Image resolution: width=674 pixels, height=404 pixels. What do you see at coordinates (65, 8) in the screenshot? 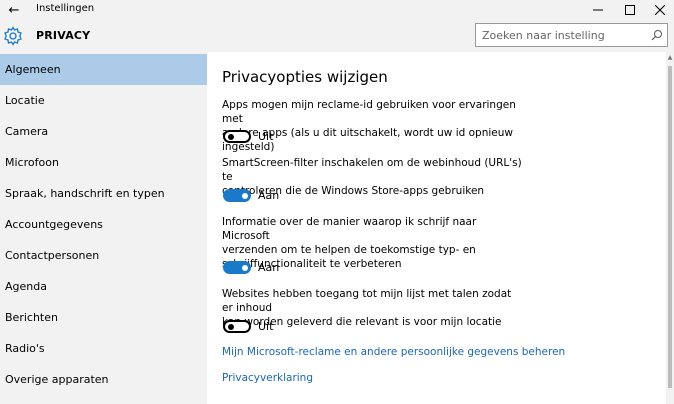
I see `app-title: Instellingen` at bounding box center [65, 8].